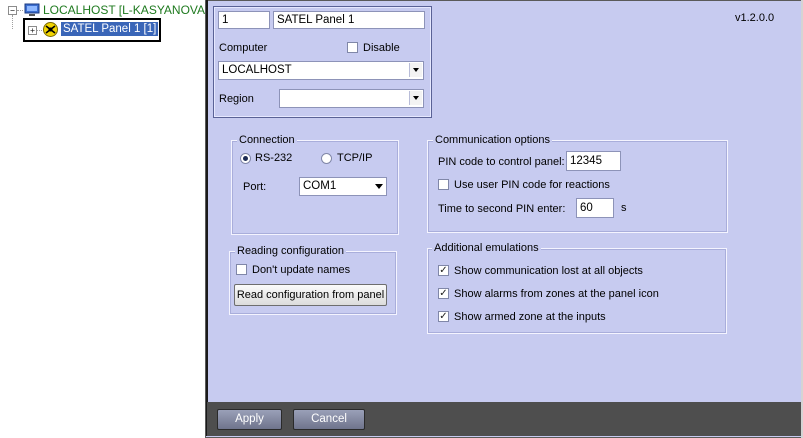 Image resolution: width=803 pixels, height=438 pixels. Describe the element at coordinates (443, 316) in the screenshot. I see `emulation-armed-checkbox: ✓` at that location.